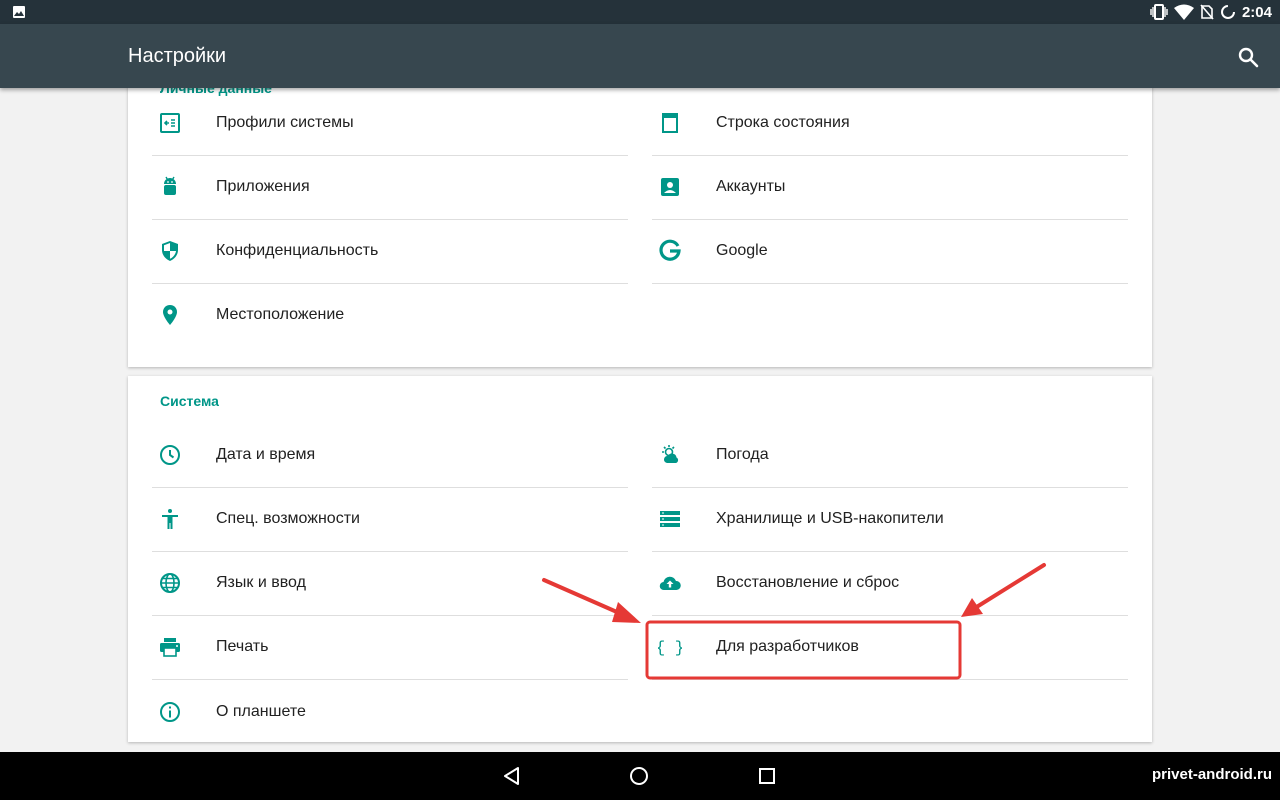 Image resolution: width=1280 pixels, height=800 pixels. What do you see at coordinates (670, 187) in the screenshot?
I see `account-icon` at bounding box center [670, 187].